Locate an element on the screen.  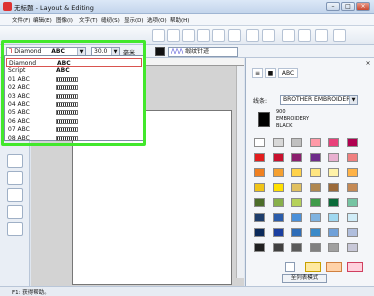
menu-options: 选项(O) is located at coordinates (157, 20).